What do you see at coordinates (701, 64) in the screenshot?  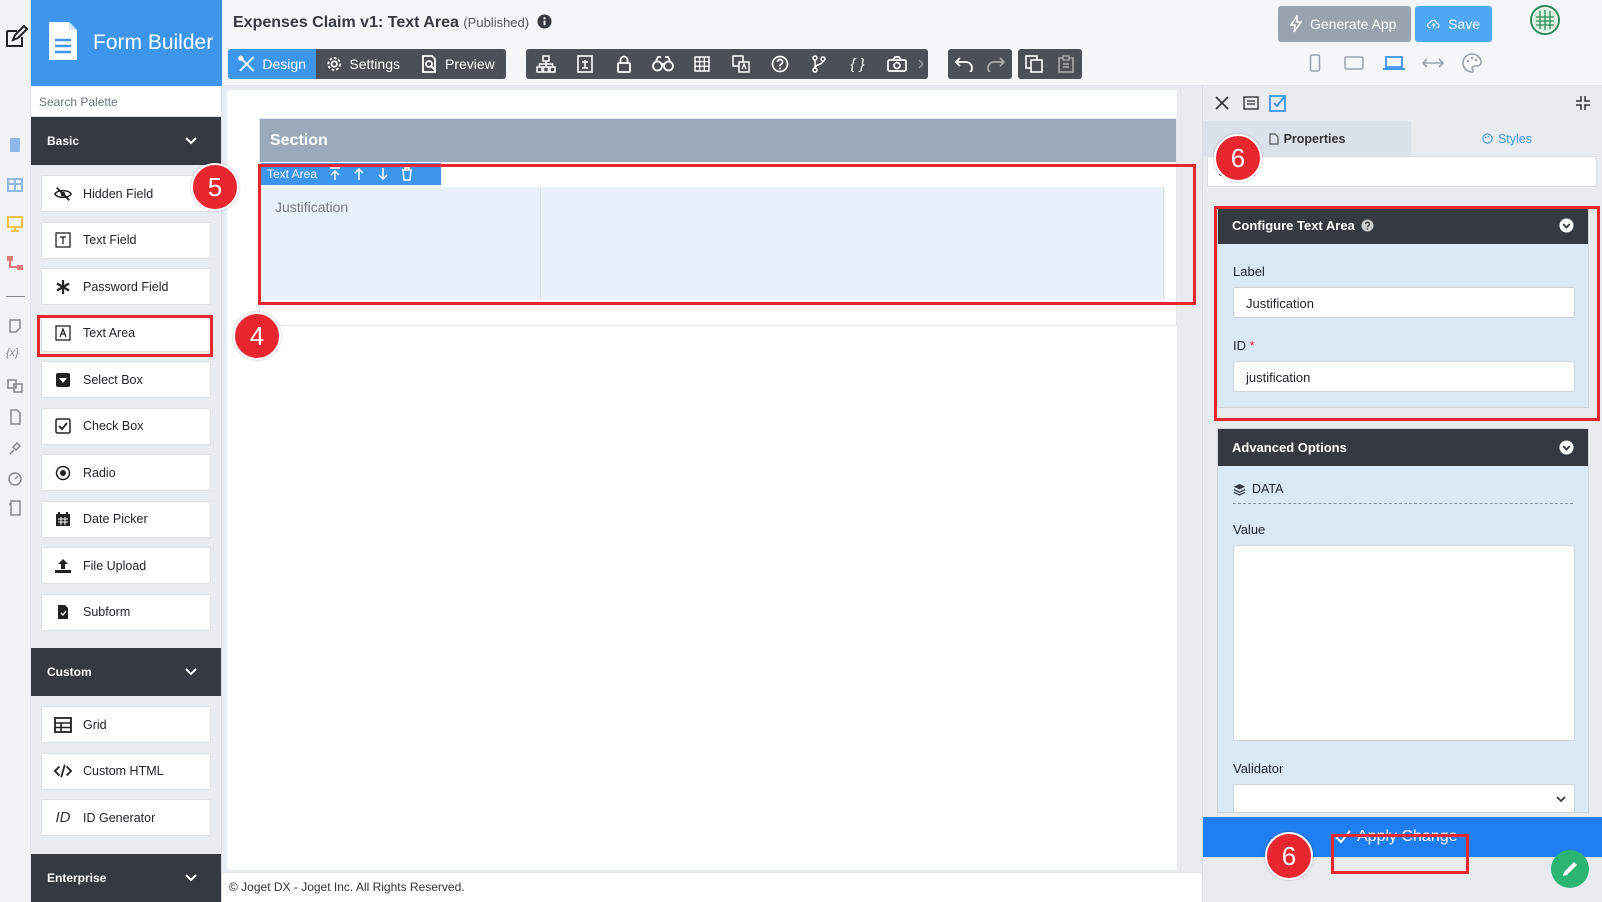 I see `table-icon` at bounding box center [701, 64].